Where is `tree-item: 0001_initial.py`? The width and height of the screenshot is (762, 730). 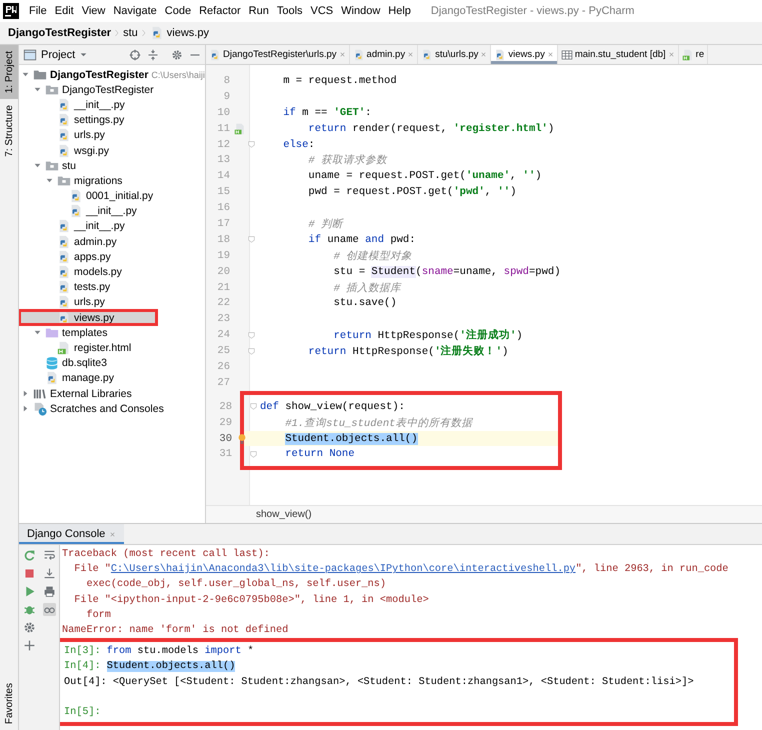
tree-item: 0001_initial.py is located at coordinates (112, 196).